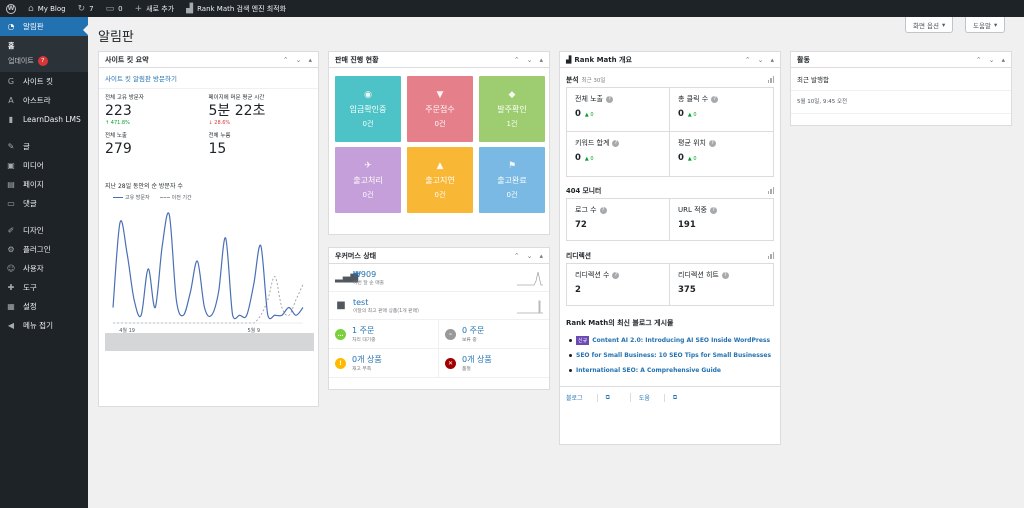 Image resolution: width=1024 pixels, height=508 pixels. What do you see at coordinates (33, 230) in the screenshot?
I see `sidebar-item-label: 디자인` at bounding box center [33, 230].